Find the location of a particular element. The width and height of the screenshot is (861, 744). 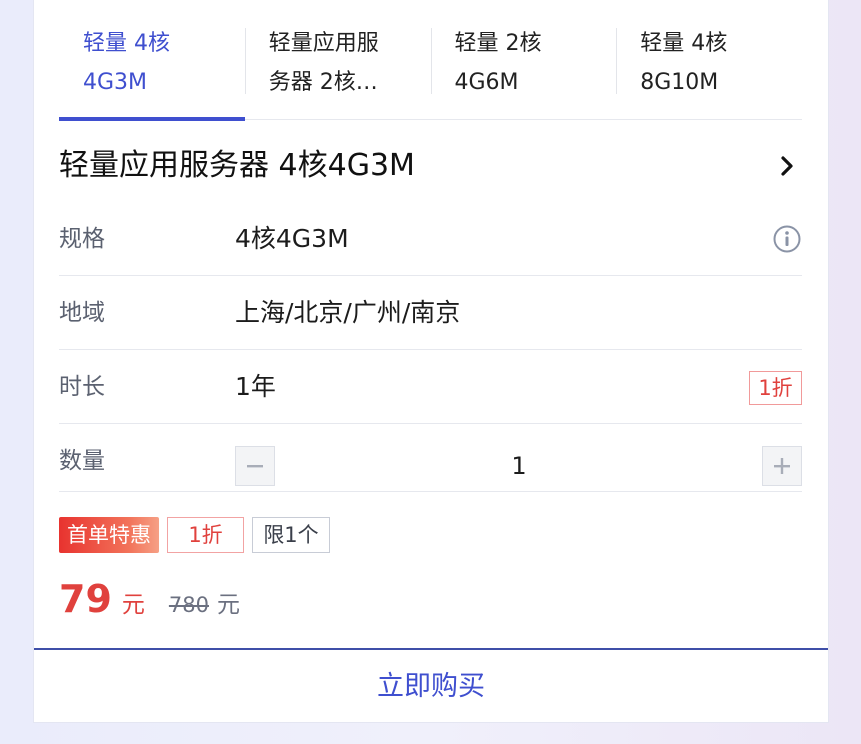

tab-label-line2: 8G10M is located at coordinates (679, 82).